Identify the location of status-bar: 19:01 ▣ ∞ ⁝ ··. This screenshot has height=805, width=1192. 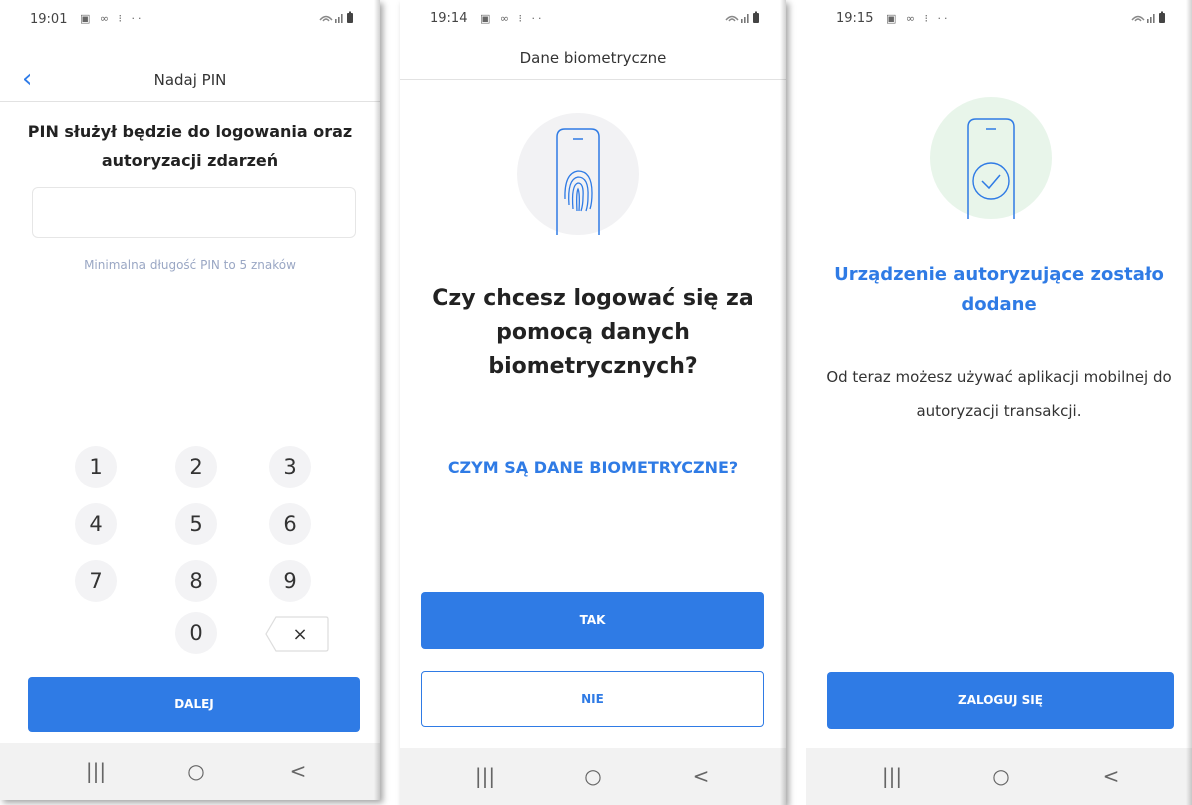
(190, 17).